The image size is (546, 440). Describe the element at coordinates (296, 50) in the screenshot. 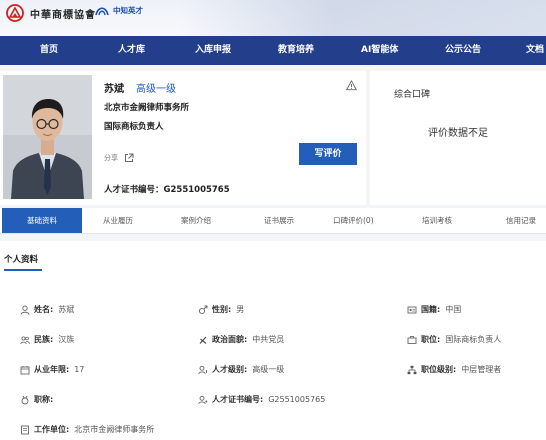

I see `nav-education: 教育培养` at that location.